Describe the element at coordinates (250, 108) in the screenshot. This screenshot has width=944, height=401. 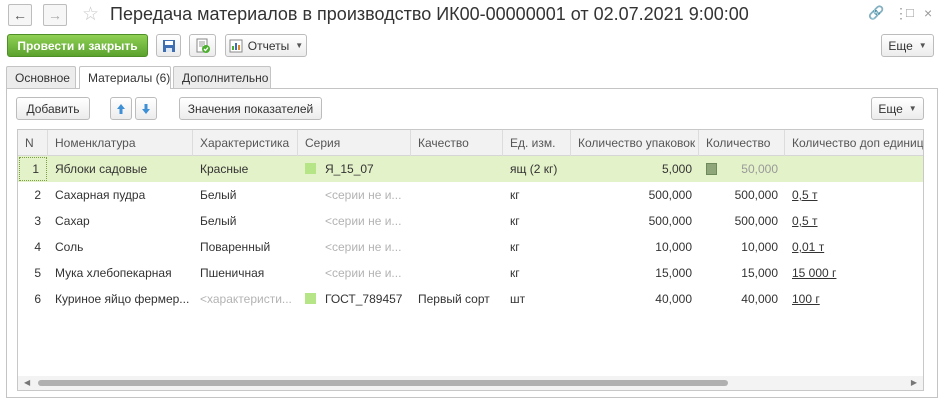
I see `indicator-values-button: Значения показателей` at that location.